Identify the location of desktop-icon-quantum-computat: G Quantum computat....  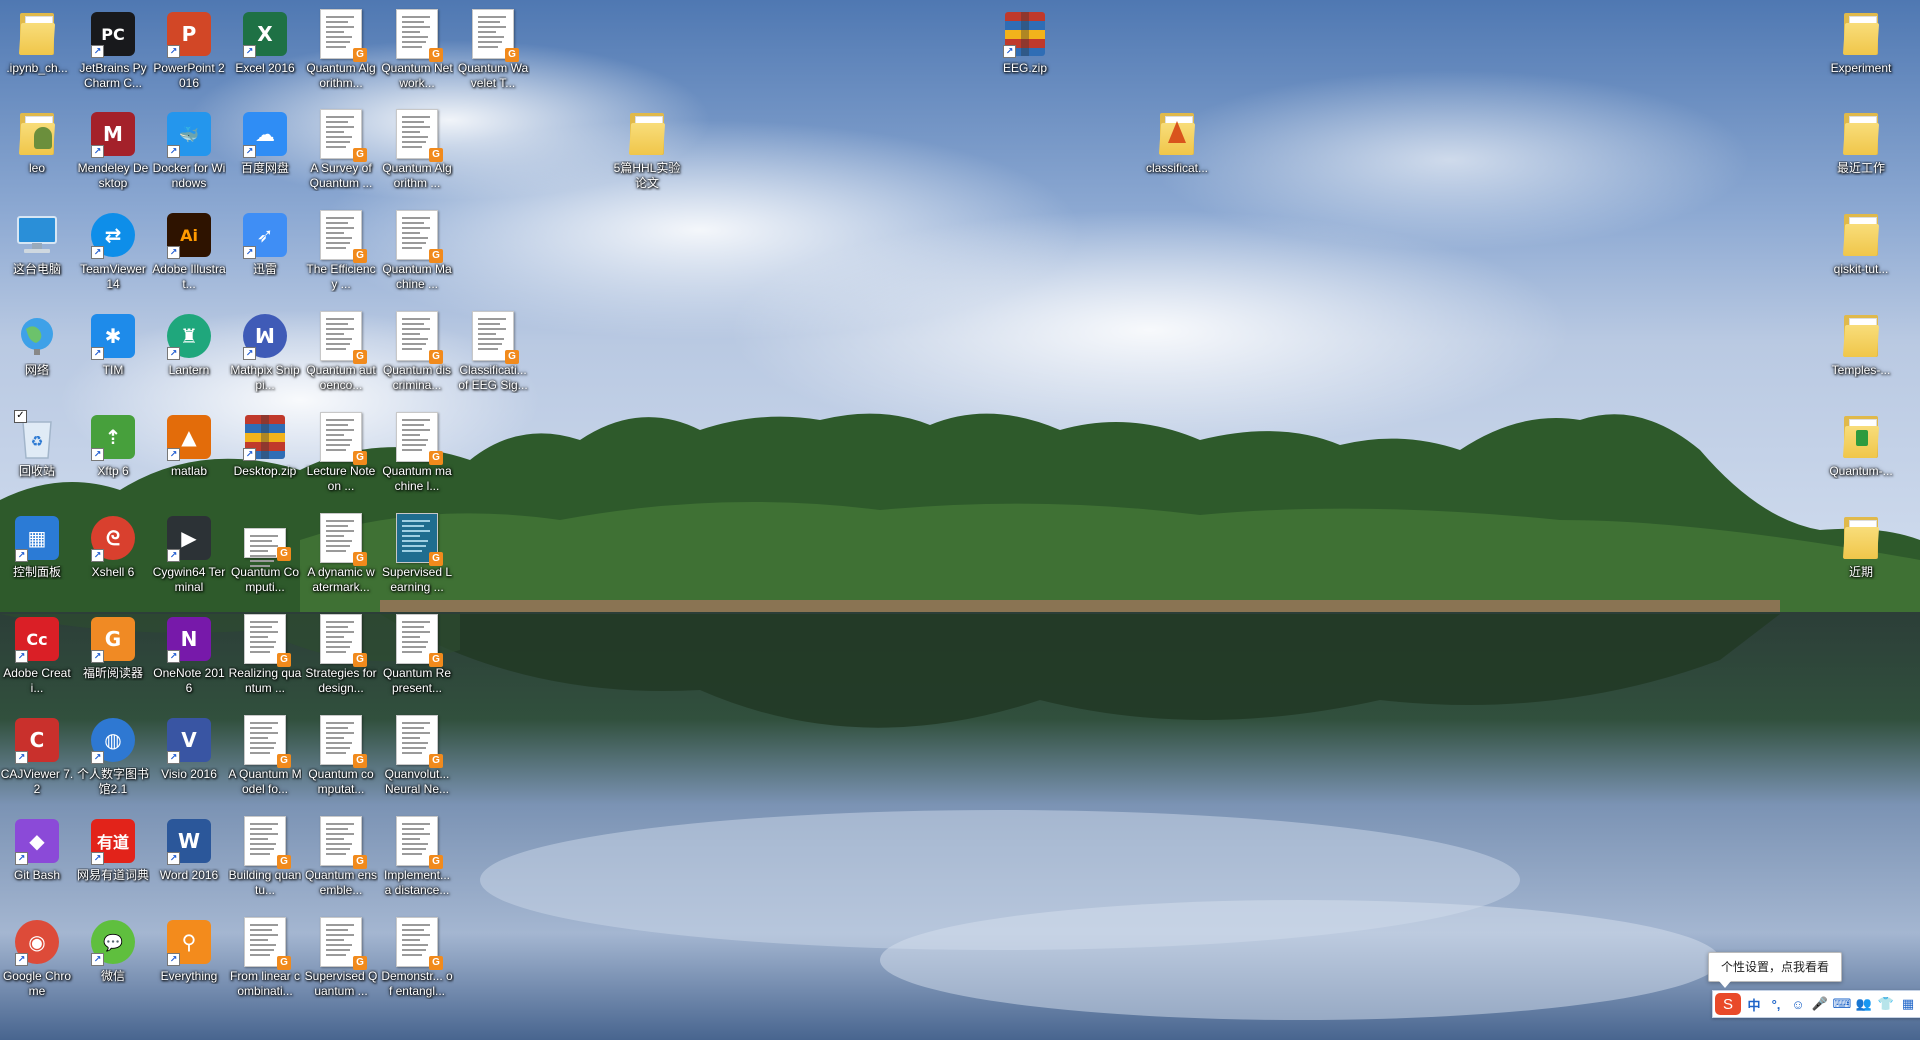
(341, 760).